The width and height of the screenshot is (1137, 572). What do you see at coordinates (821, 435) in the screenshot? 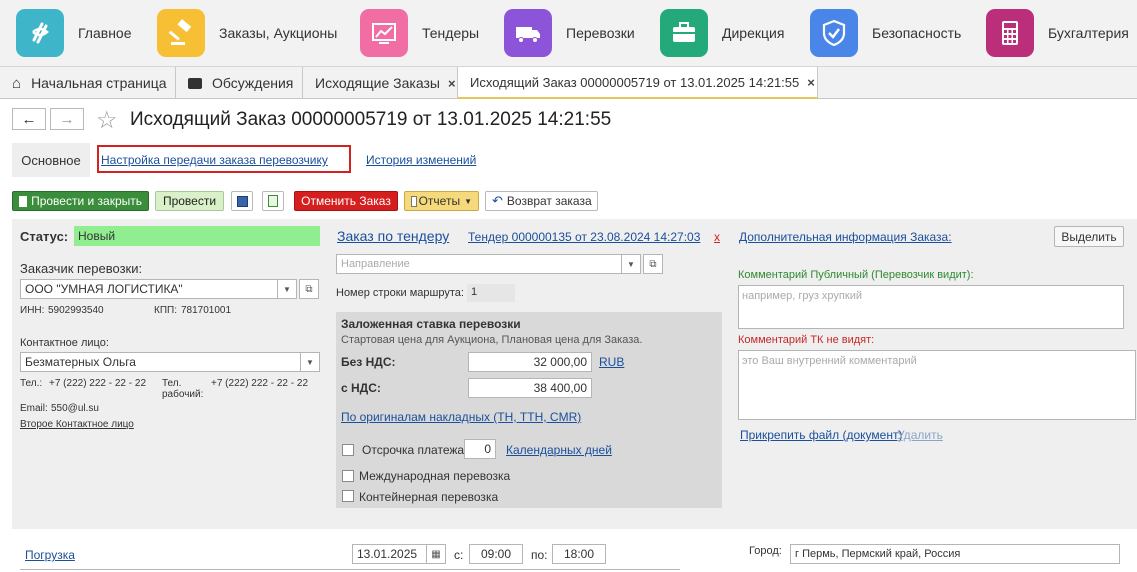
I see `attach-file-link: Прикрепить файл (документ)` at bounding box center [821, 435].